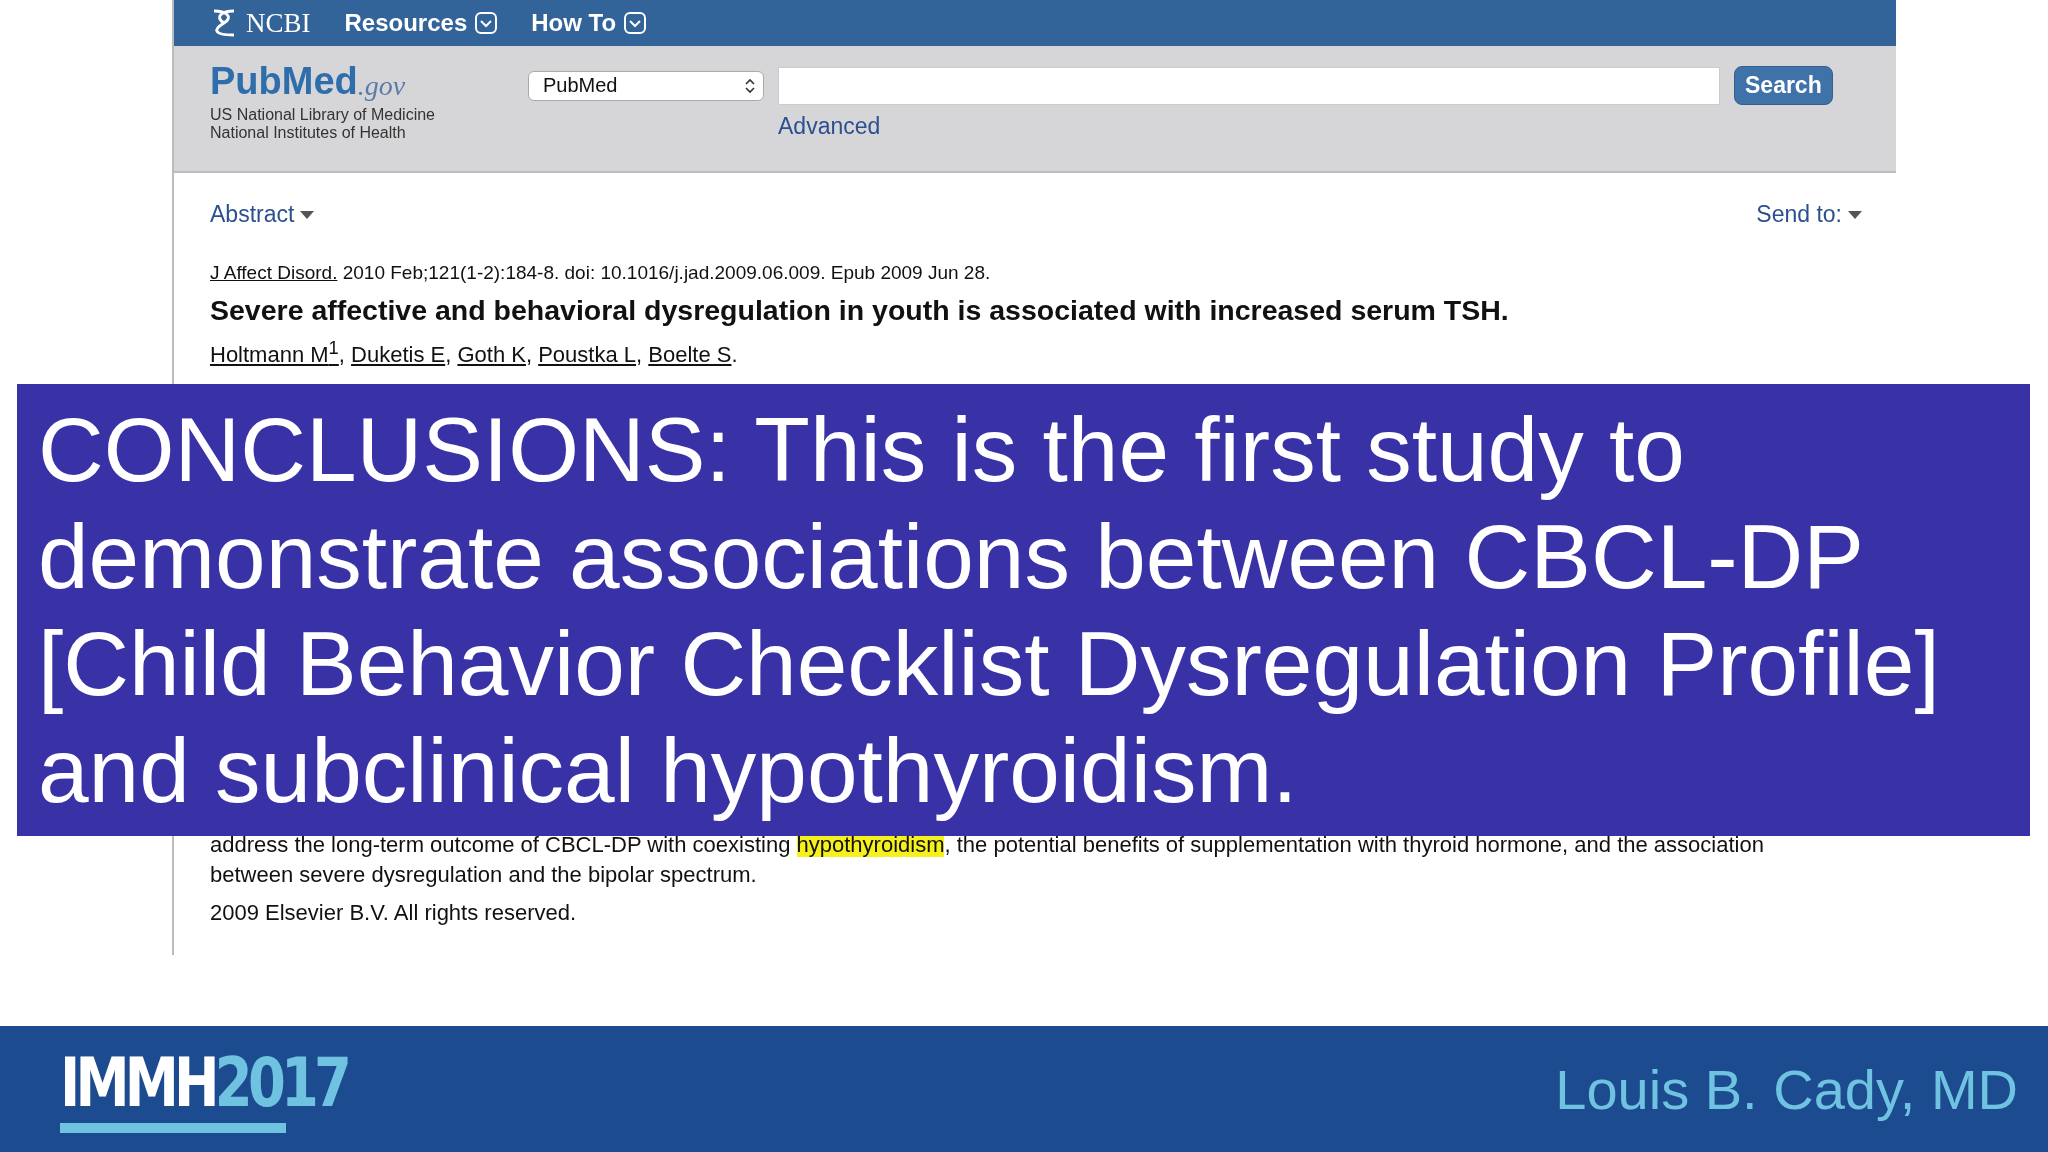 This screenshot has height=1152, width=2048. Describe the element at coordinates (1305, 126) in the screenshot. I see `advanced-link: Advanced` at that location.